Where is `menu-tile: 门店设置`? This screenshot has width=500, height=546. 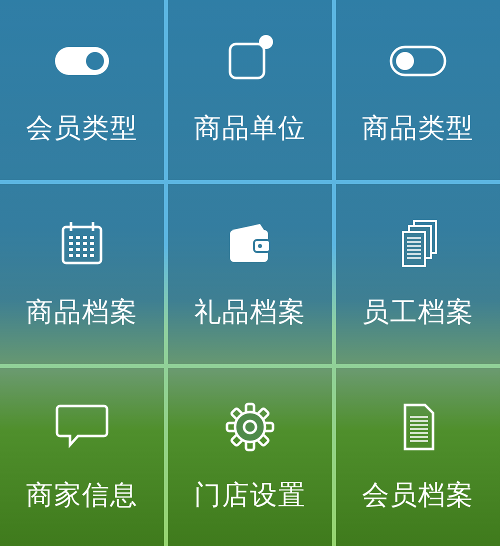
menu-tile: 门店设置 is located at coordinates (250, 457).